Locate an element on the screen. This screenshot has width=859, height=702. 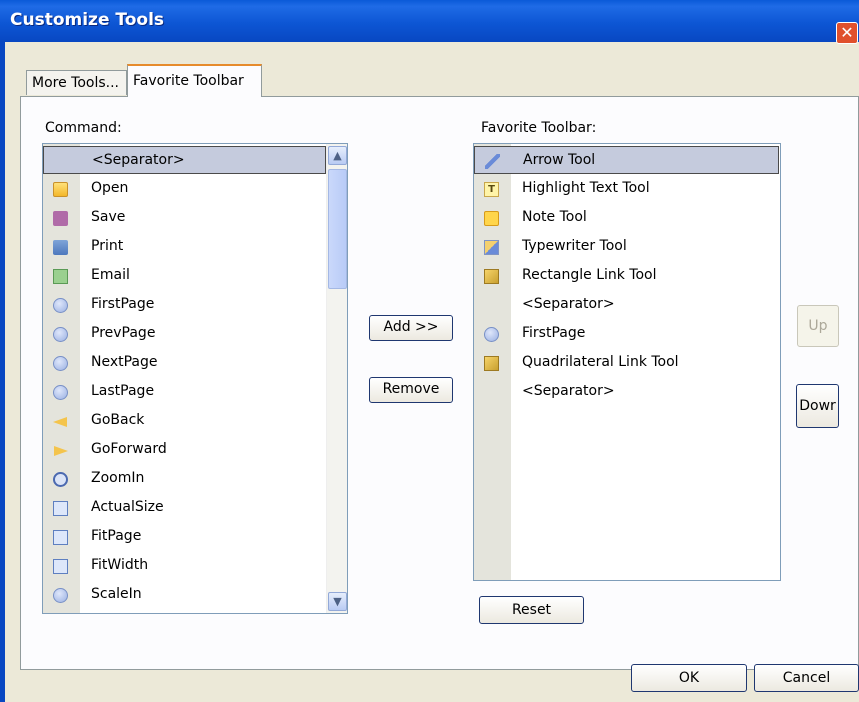
window-border is located at coordinates (2, 372).